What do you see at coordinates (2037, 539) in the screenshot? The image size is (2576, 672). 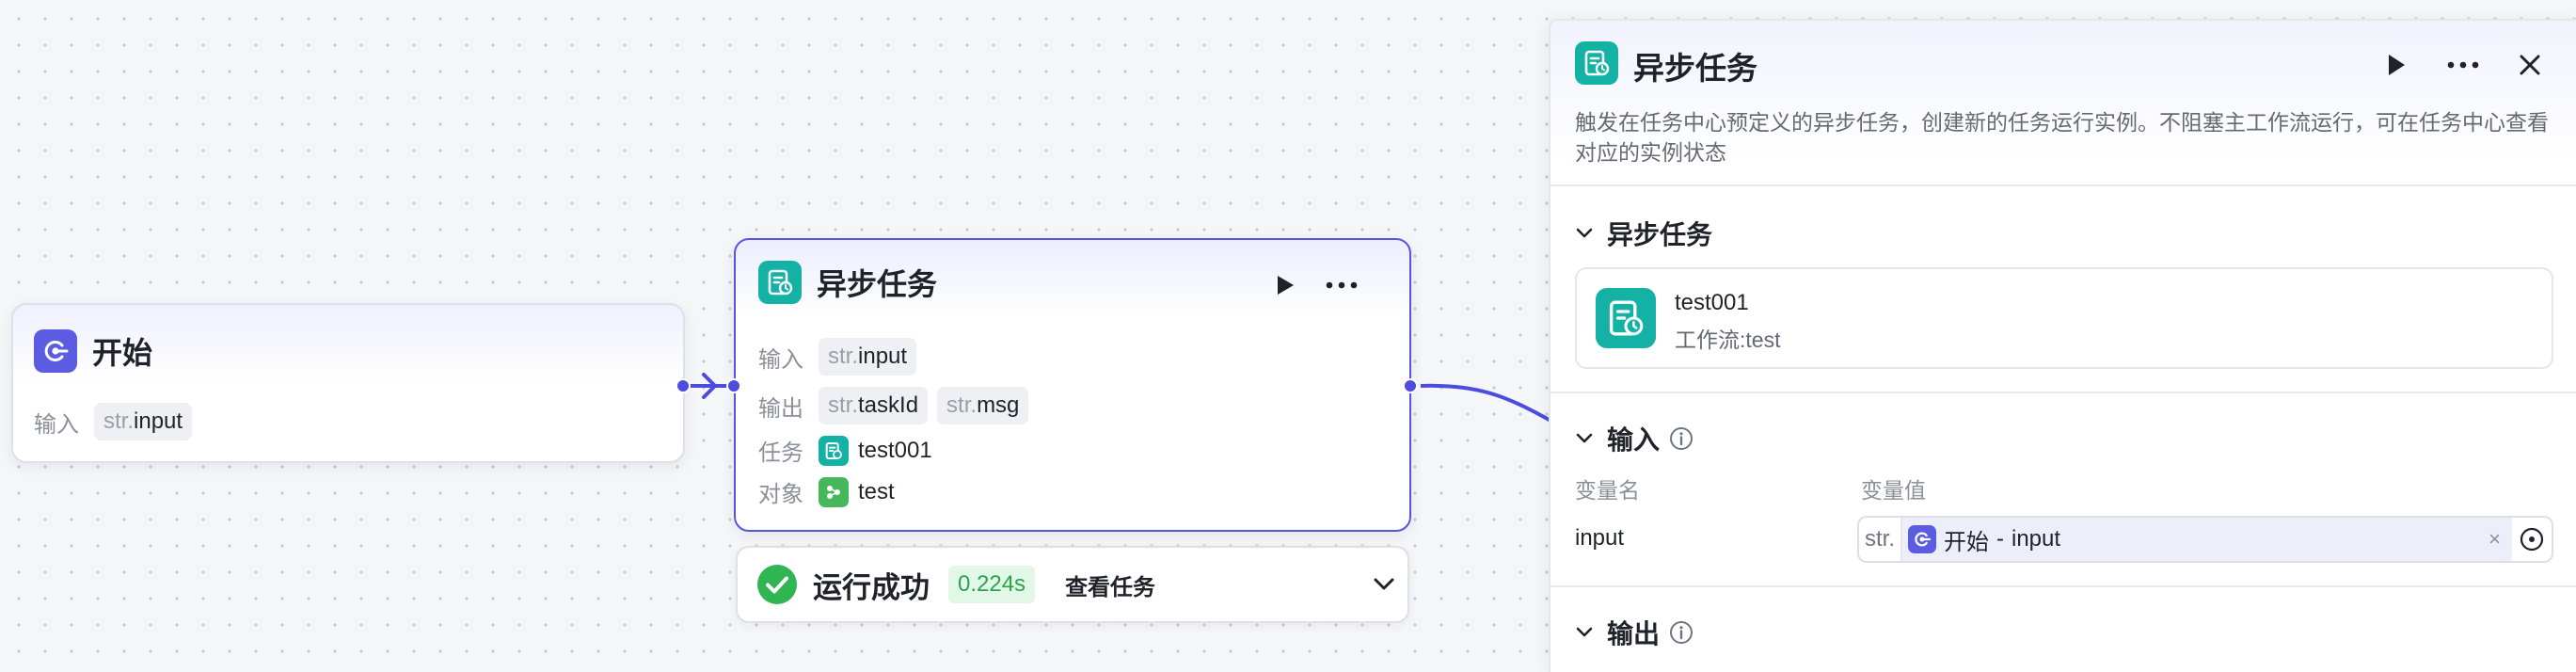 I see `ref-var-name: input` at bounding box center [2037, 539].